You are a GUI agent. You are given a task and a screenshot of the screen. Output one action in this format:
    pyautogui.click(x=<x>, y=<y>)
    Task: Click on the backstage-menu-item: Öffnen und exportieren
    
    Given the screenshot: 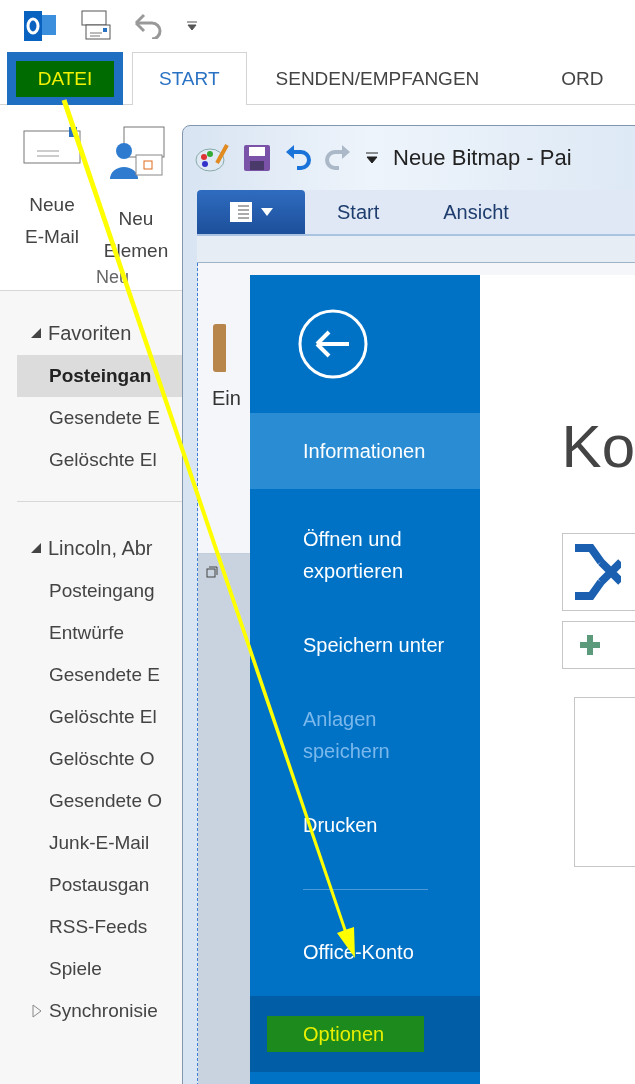 What is the action you would take?
    pyautogui.click(x=365, y=555)
    